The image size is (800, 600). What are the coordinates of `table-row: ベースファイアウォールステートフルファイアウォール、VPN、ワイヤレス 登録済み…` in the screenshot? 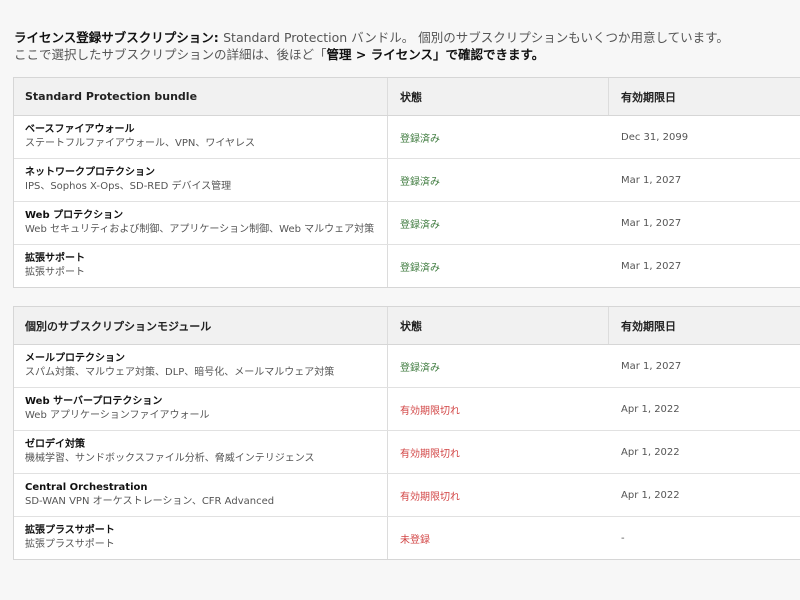 It's located at (407, 137).